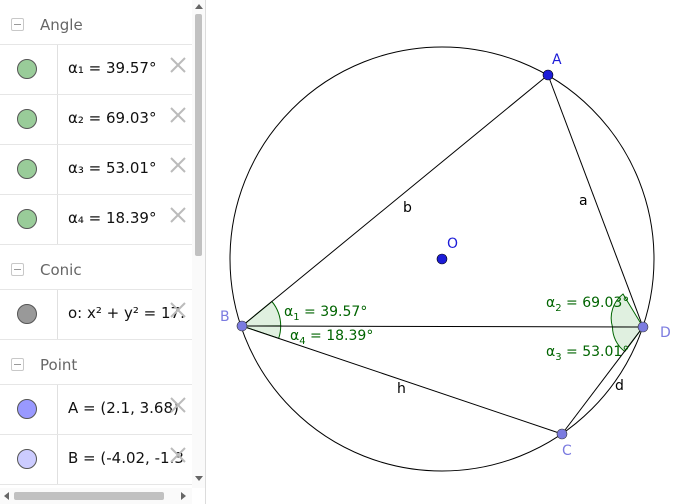 Image resolution: width=698 pixels, height=504 pixels. I want to click on vertical-scrollbar, so click(198, 244).